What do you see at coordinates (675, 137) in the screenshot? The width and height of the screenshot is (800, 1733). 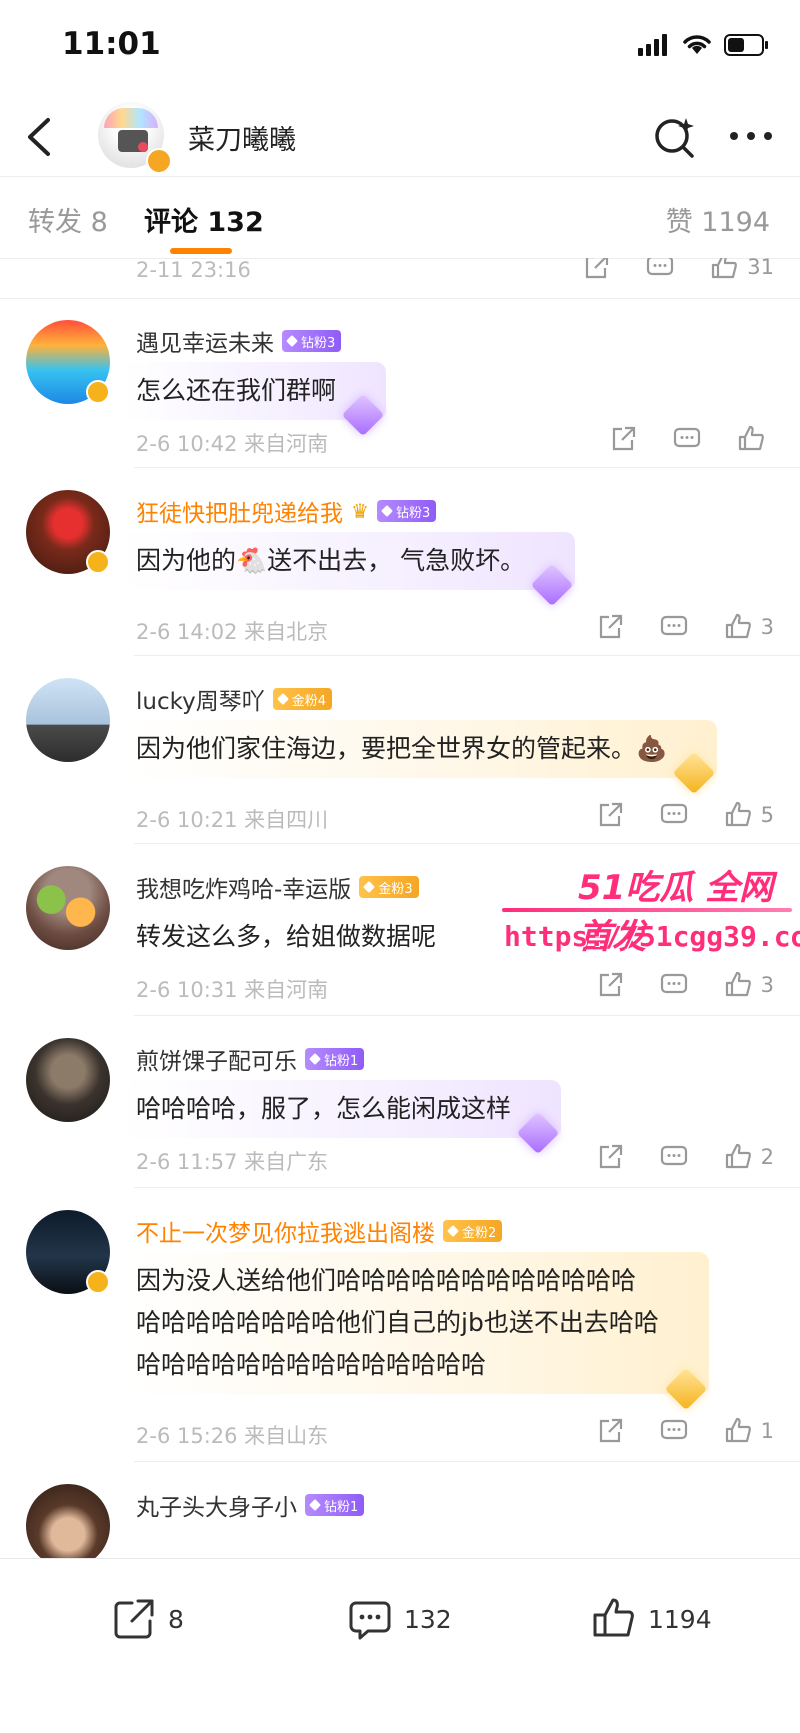 I see `search-icon` at bounding box center [675, 137].